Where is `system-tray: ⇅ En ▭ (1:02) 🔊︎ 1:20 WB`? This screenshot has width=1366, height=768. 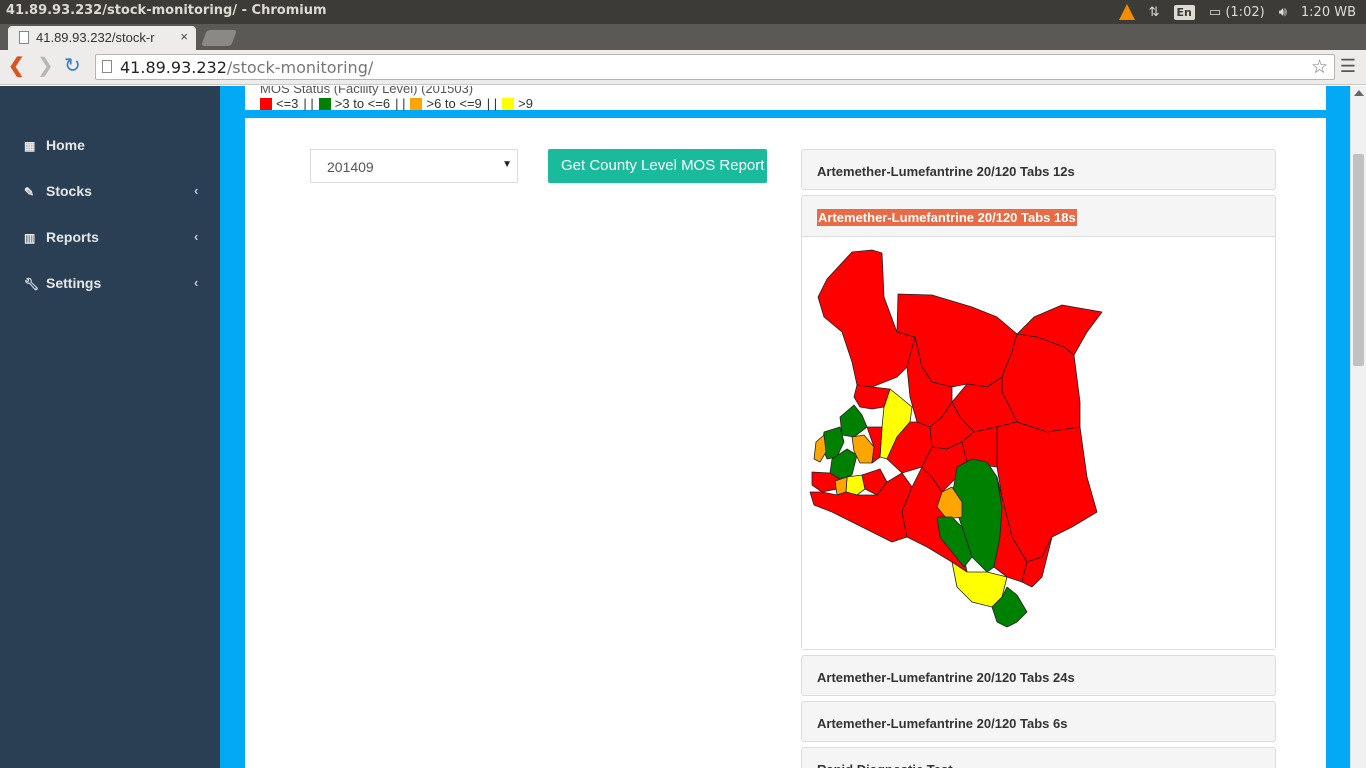 system-tray: ⇅ En ▭ (1:02) 🔊︎ 1:20 WB is located at coordinates (1237, 12).